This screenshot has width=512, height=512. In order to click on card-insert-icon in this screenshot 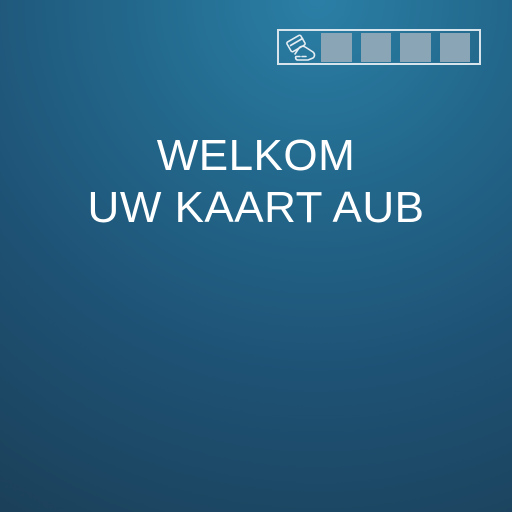, I will do `click(301, 47)`.